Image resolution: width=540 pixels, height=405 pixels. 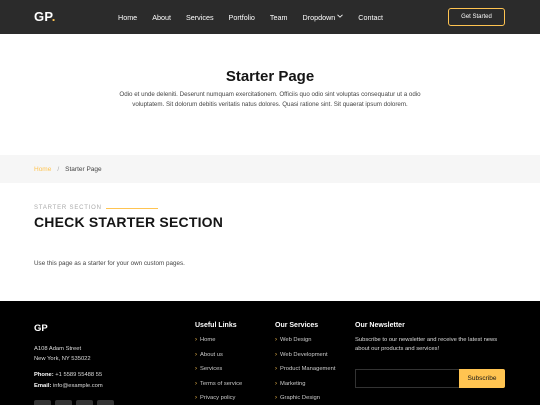 I want to click on breadcrumb: Home / Starter Page, so click(x=270, y=169).